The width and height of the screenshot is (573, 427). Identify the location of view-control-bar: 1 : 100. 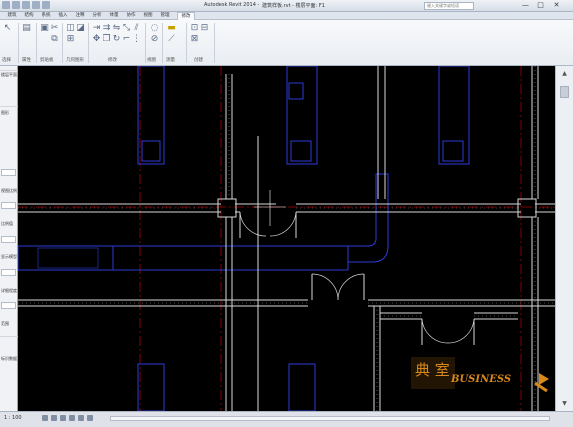
(286, 419).